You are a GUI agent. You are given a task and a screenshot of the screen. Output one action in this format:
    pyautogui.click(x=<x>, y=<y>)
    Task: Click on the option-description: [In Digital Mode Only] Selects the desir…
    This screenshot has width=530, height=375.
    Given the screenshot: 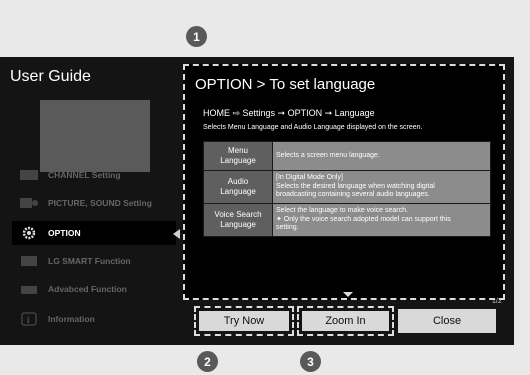 What is the action you would take?
    pyautogui.click(x=381, y=187)
    